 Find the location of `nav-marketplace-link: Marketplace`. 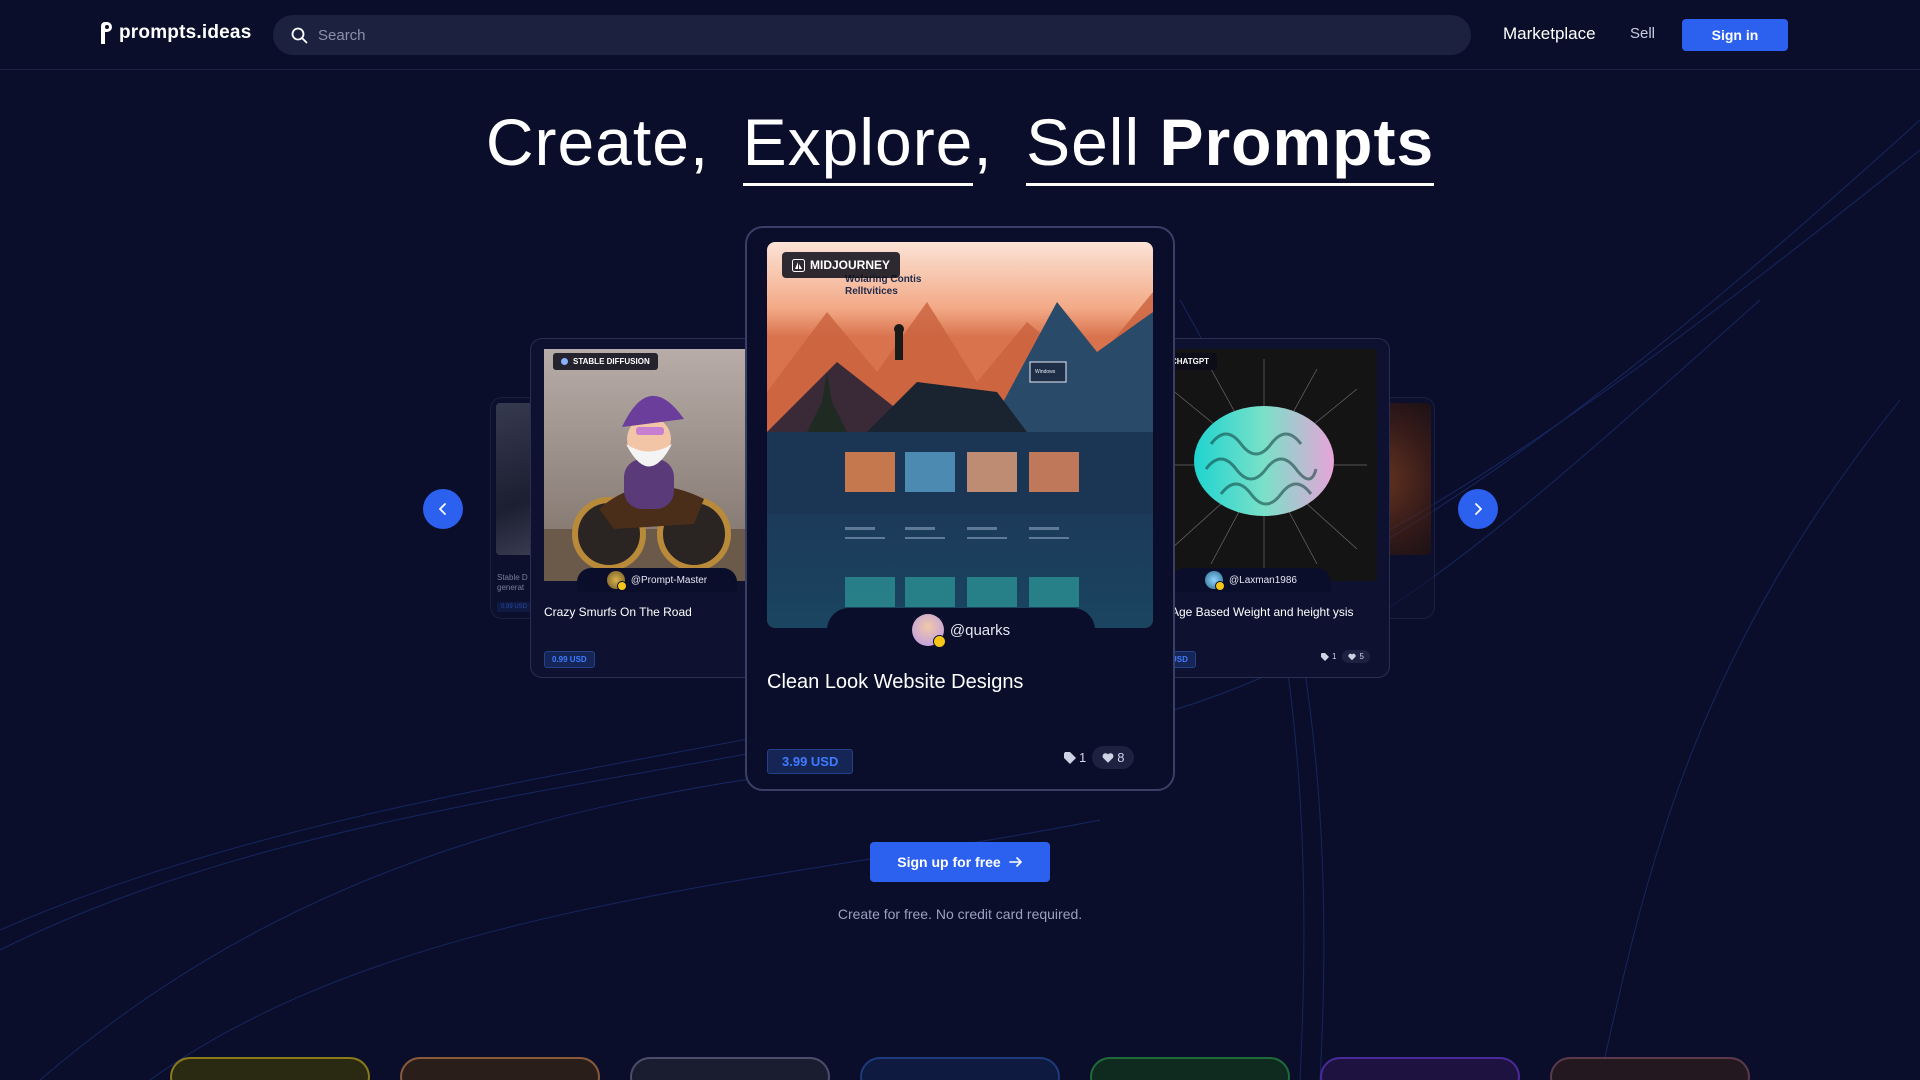

nav-marketplace-link: Marketplace is located at coordinates (1549, 34).